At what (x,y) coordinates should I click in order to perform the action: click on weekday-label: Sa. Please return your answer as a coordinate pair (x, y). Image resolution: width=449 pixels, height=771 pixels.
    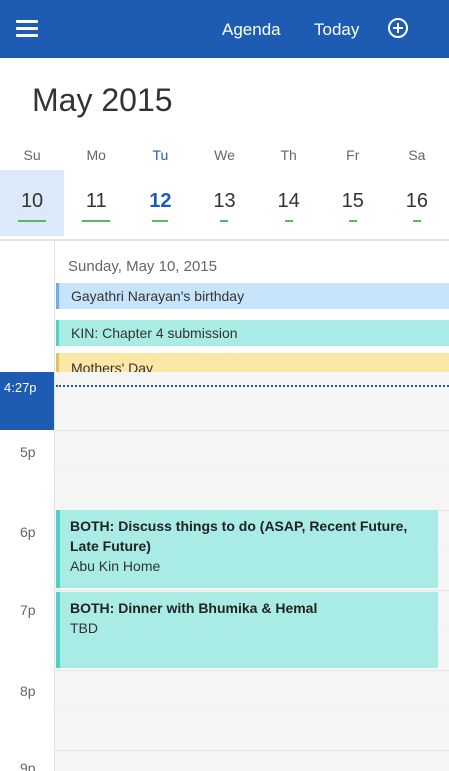
    Looking at the image, I should click on (417, 155).